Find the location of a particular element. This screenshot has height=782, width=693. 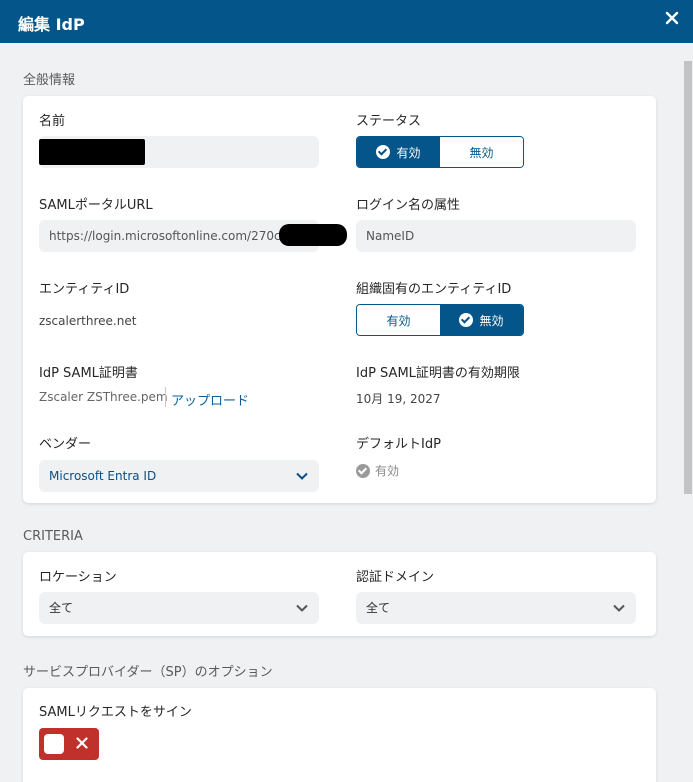

saml-portal-url-label: SAMLポータルURL is located at coordinates (96, 205).